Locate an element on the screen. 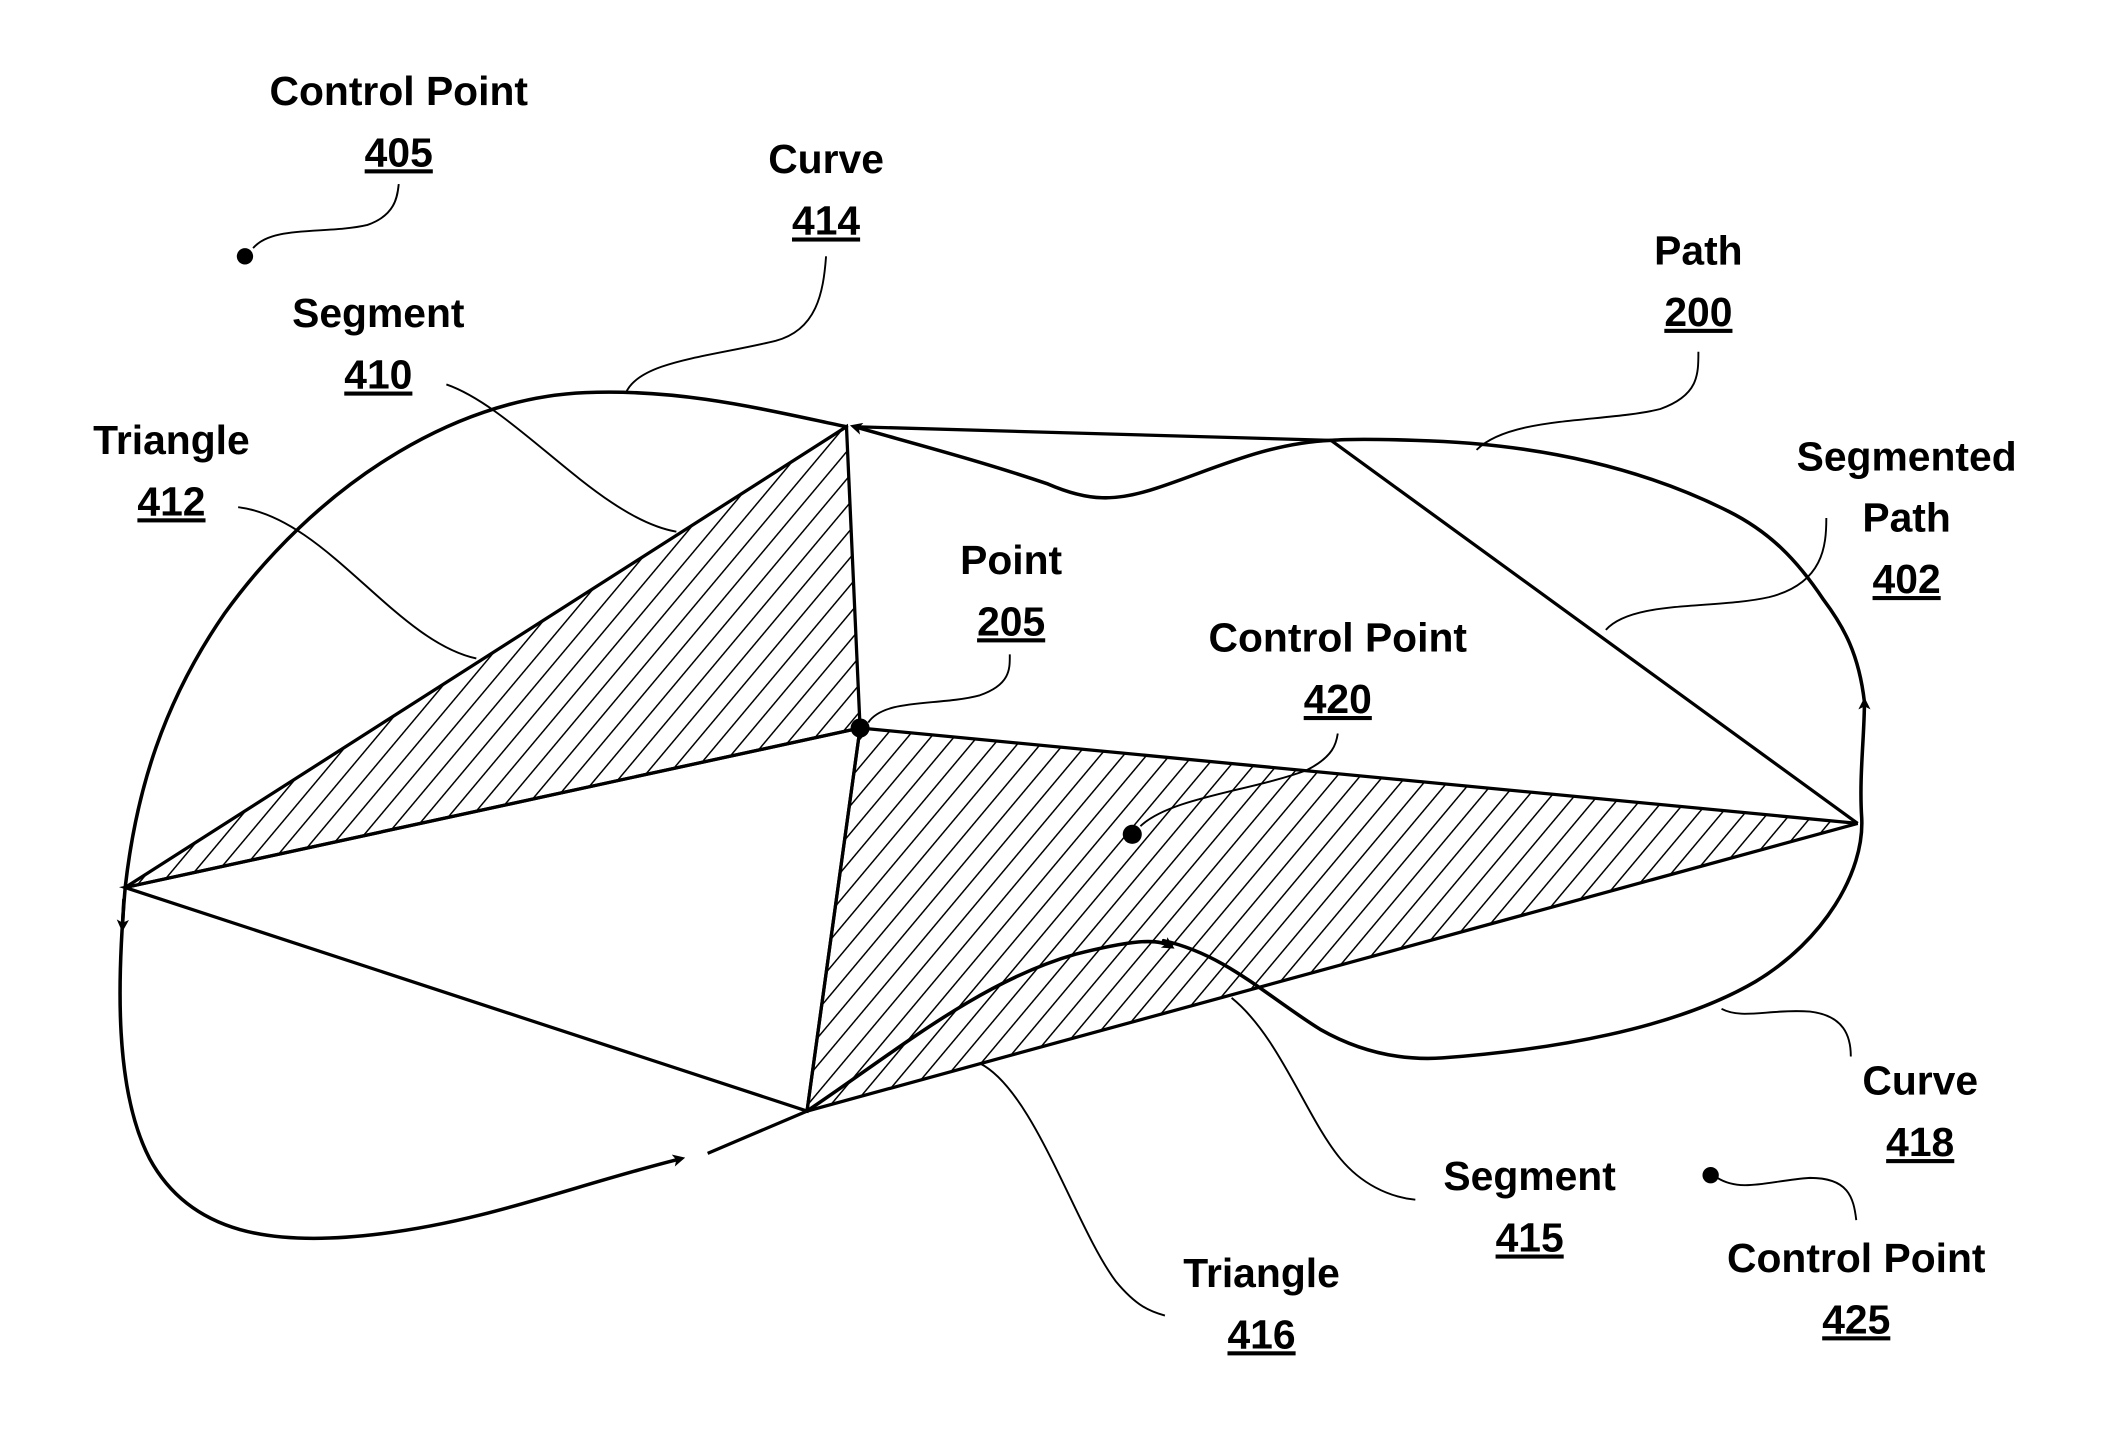 This screenshot has height=1456, width=2123. label-control-point-405: Control Point 405 is located at coordinates (398, 121).